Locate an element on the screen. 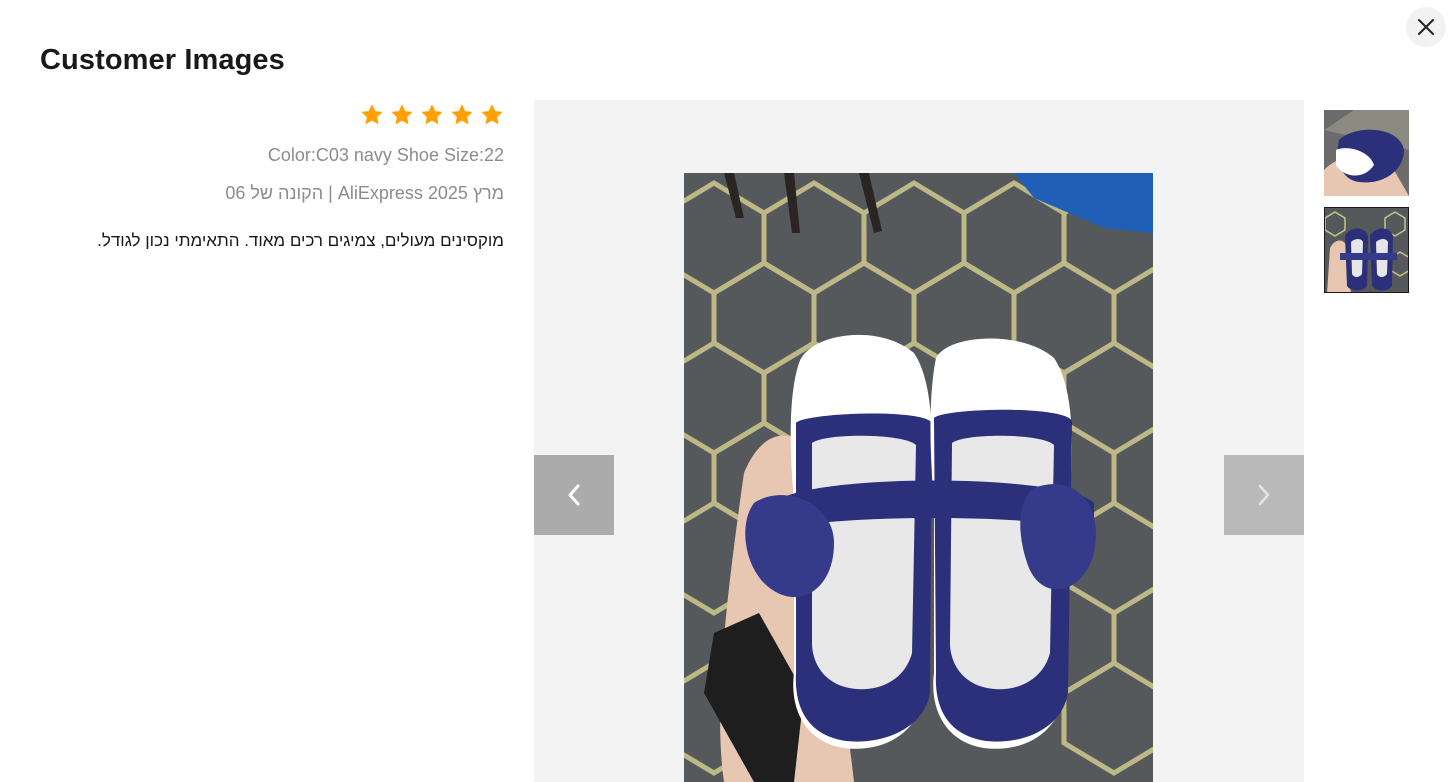 The height and width of the screenshot is (782, 1453). close-button is located at coordinates (1426, 27).